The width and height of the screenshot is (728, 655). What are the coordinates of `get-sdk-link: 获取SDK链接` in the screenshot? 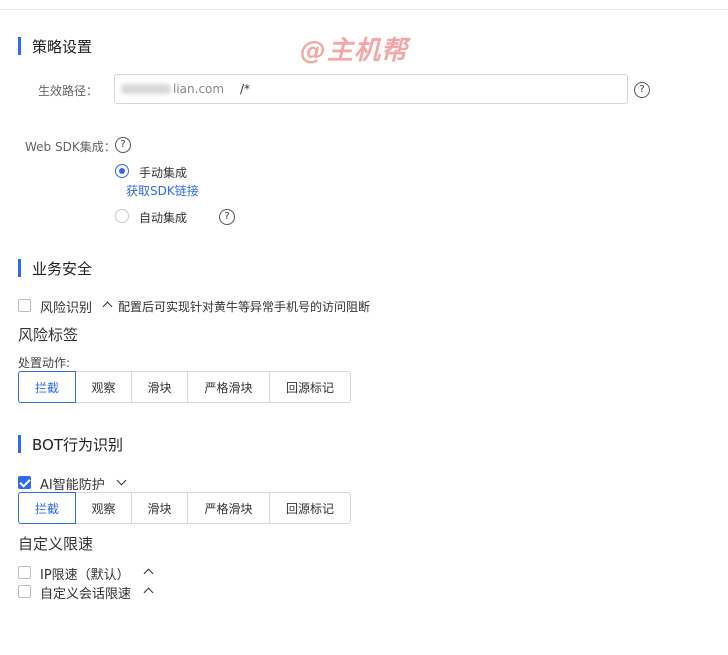 It's located at (162, 190).